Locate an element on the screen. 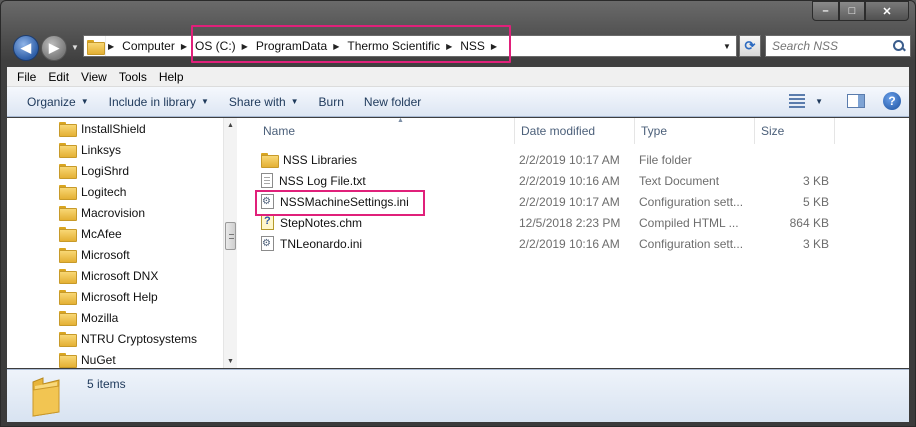 The height and width of the screenshot is (427, 916). tree-item-microsoft-help: Microsoft Help is located at coordinates (108, 296).